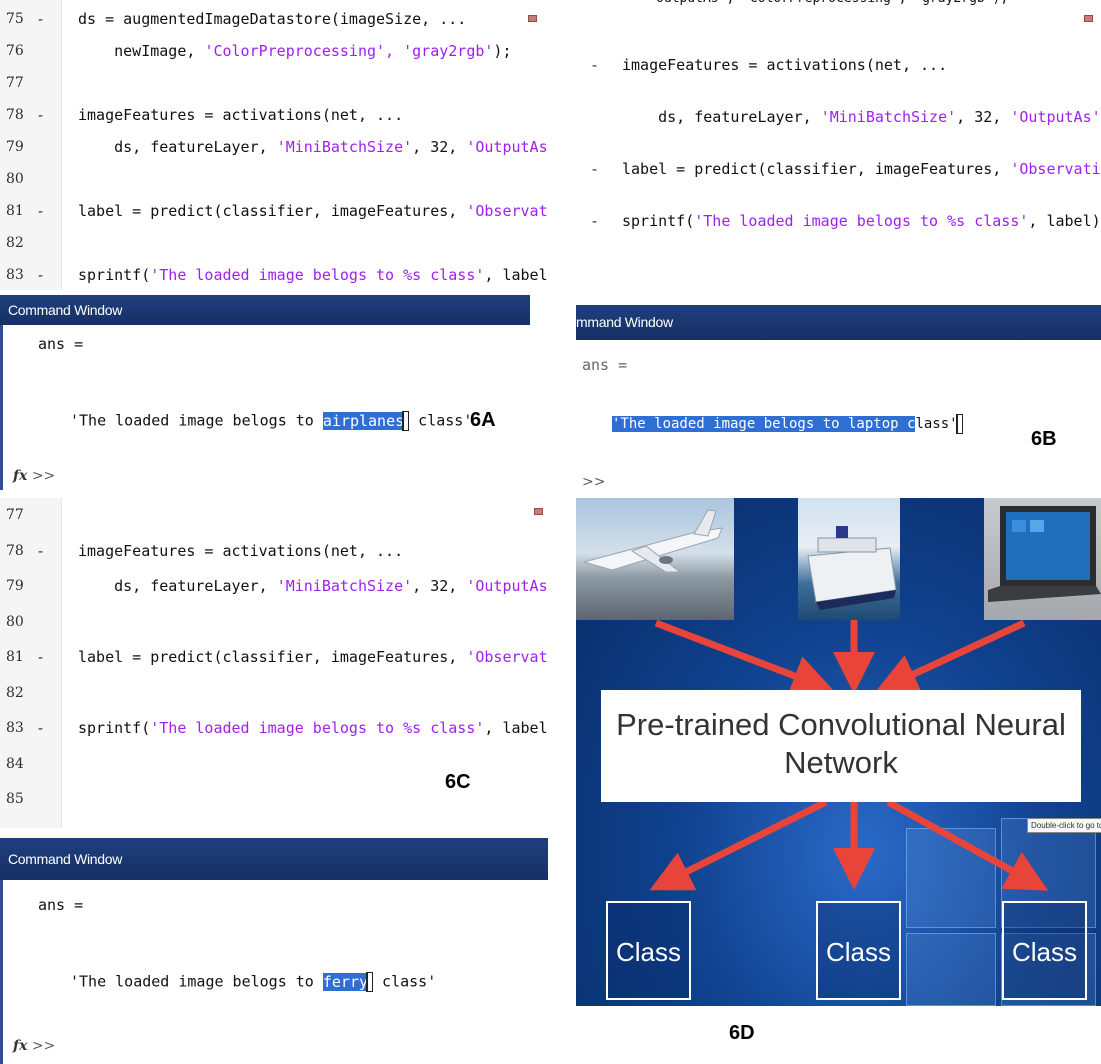 The image size is (1101, 1064). Describe the element at coordinates (345, 981) in the screenshot. I see `selected-text: ferry` at that location.